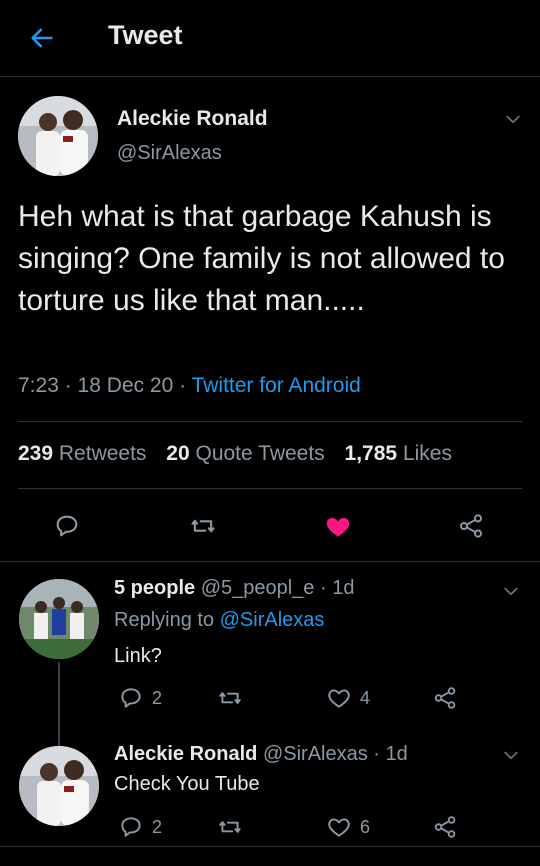  Describe the element at coordinates (169, 153) in the screenshot. I see `author-handle: @SirAlexas` at that location.